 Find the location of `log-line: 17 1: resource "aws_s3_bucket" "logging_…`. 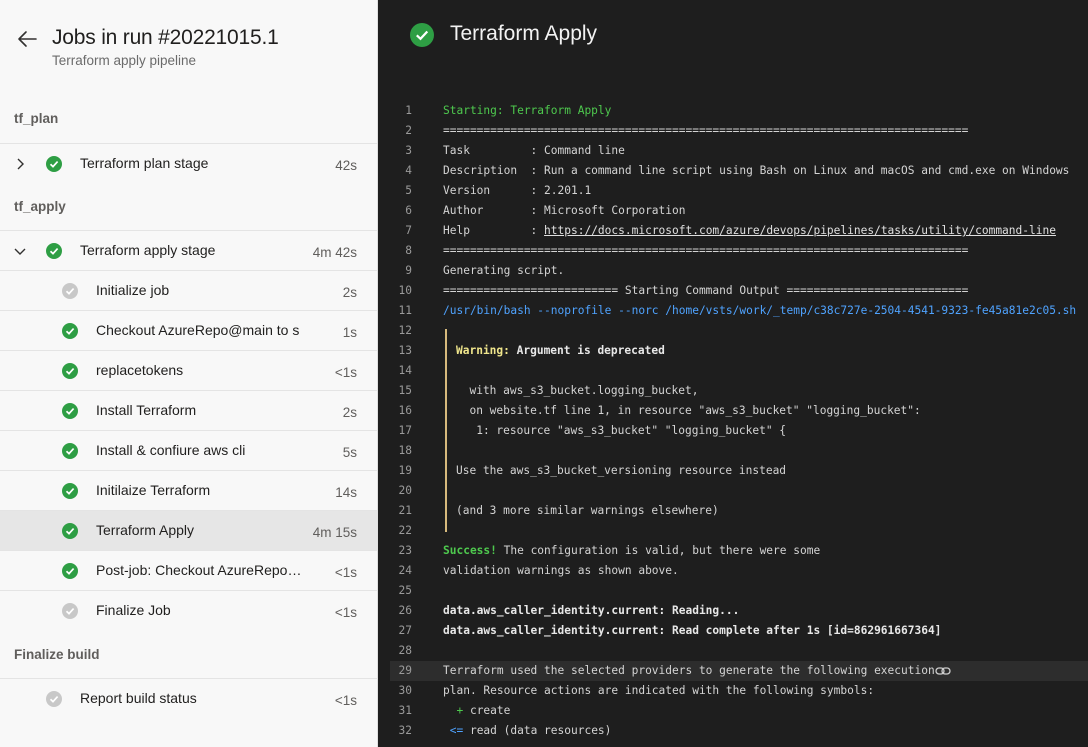

log-line: 17 1: resource "aws_s3_bucket" "logging_… is located at coordinates (739, 431).